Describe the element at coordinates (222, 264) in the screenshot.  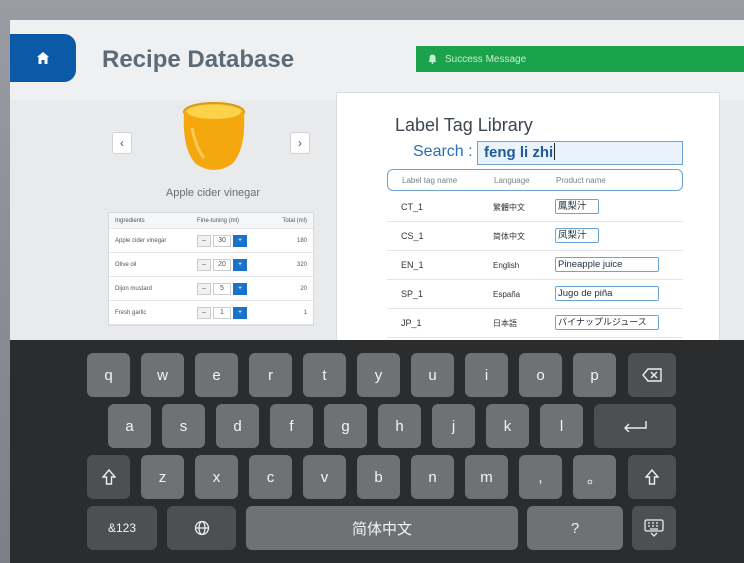
I see `quantity-field: 20` at that location.